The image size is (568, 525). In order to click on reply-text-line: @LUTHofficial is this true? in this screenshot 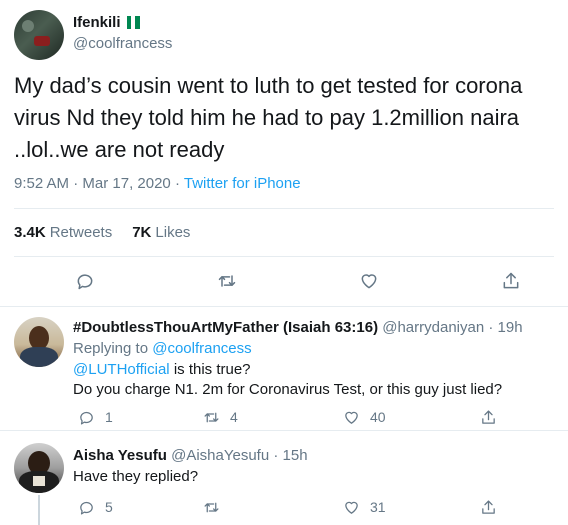, I will do `click(162, 369)`.